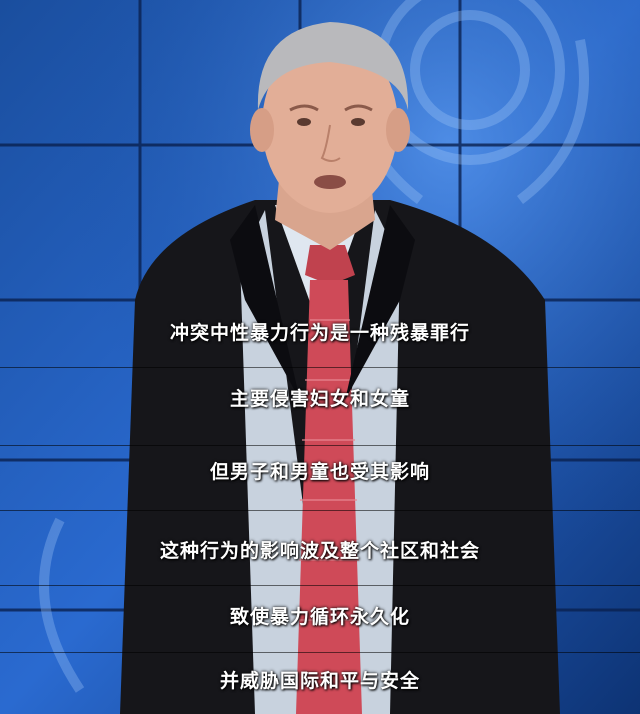 This screenshot has width=640, height=714. What do you see at coordinates (319, 472) in the screenshot?
I see `subtitle-3: 但男子和男童也受其影响` at bounding box center [319, 472].